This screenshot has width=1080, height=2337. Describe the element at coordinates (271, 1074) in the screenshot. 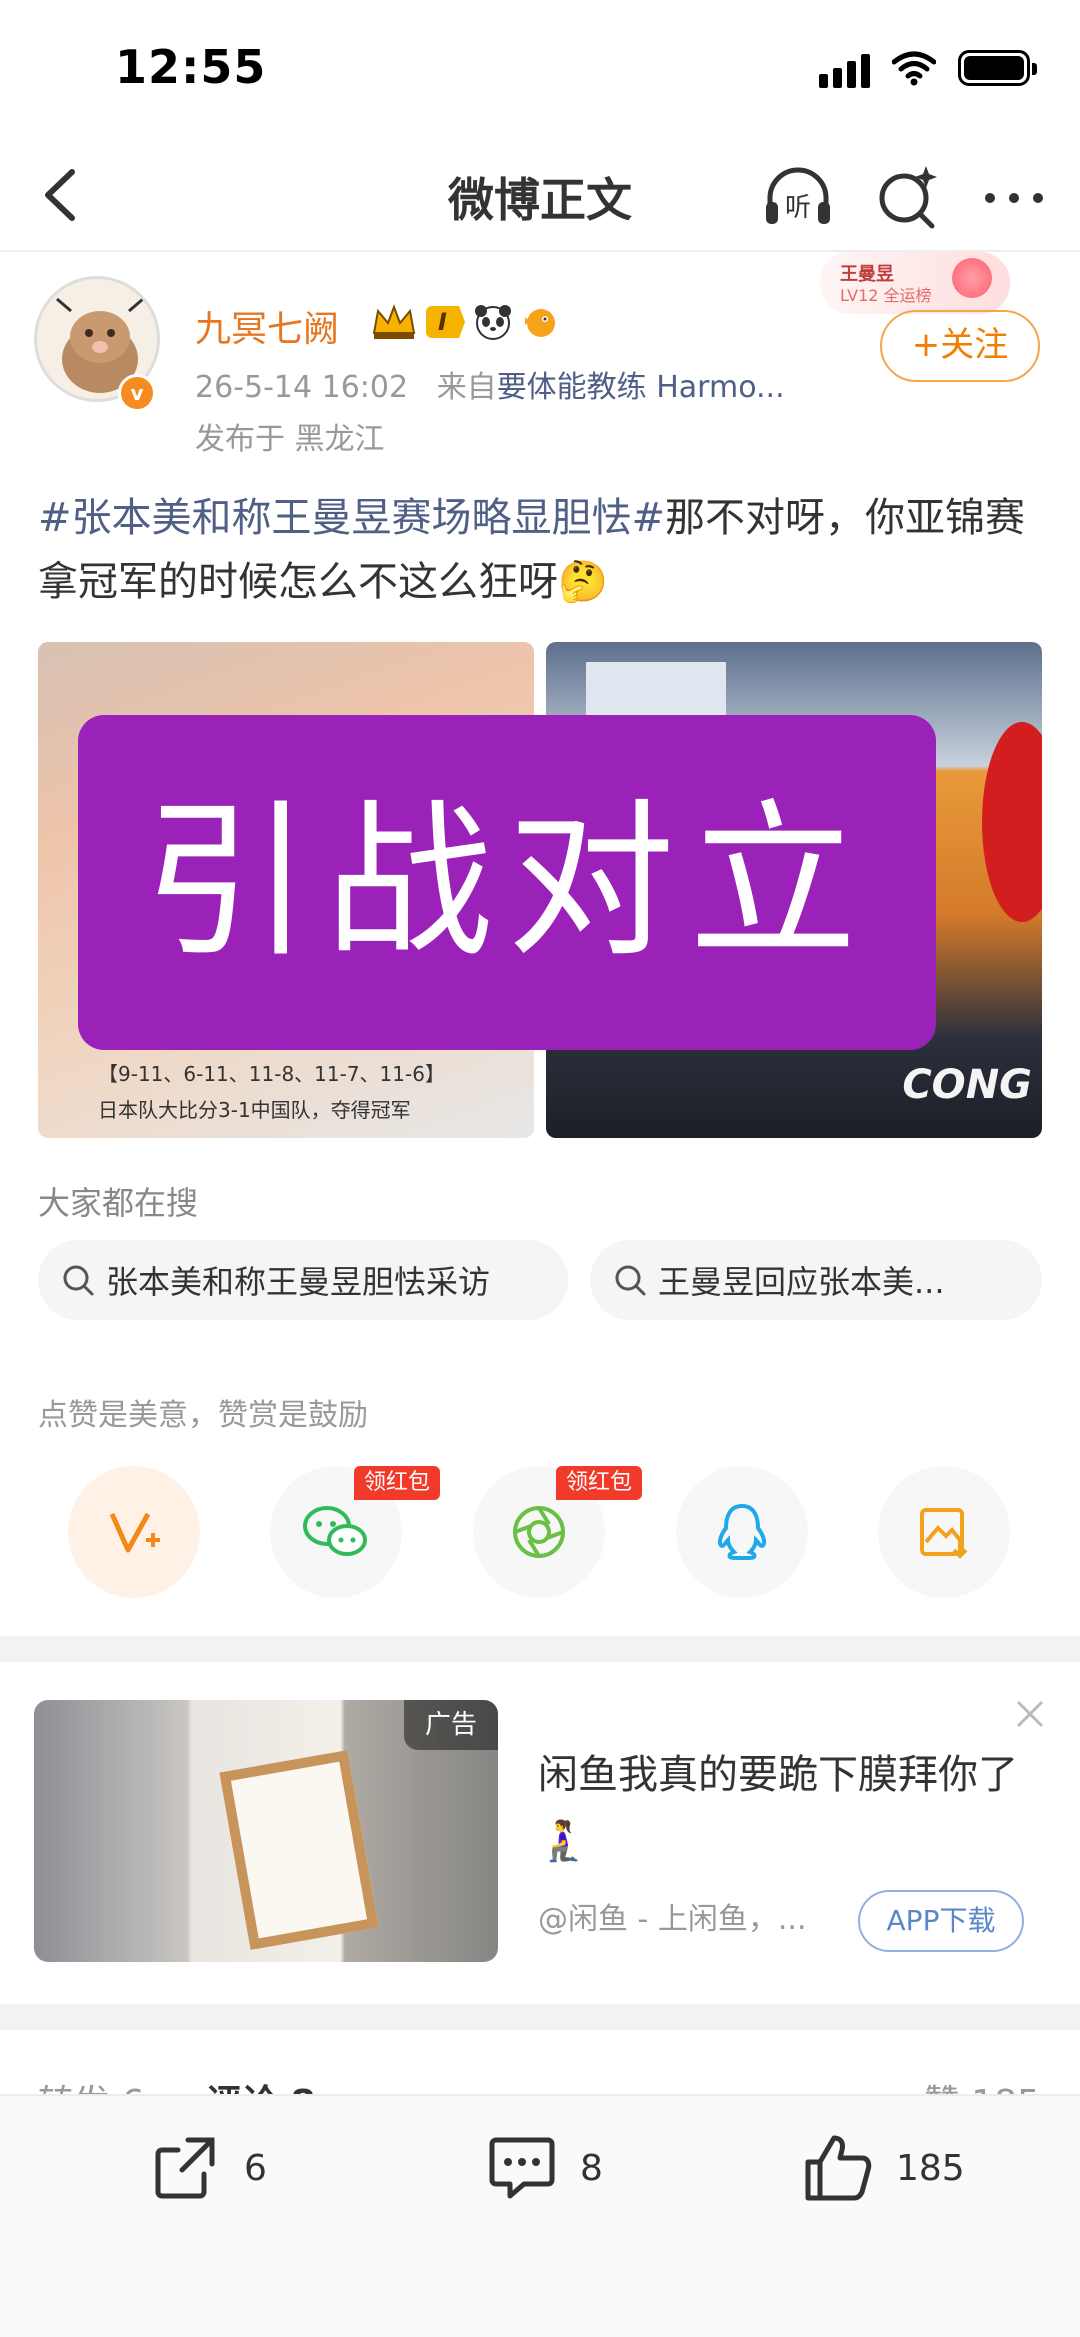

I see `image-caption-line-2: 【9-11、6-11、11-8、11-7、11-6】` at that location.